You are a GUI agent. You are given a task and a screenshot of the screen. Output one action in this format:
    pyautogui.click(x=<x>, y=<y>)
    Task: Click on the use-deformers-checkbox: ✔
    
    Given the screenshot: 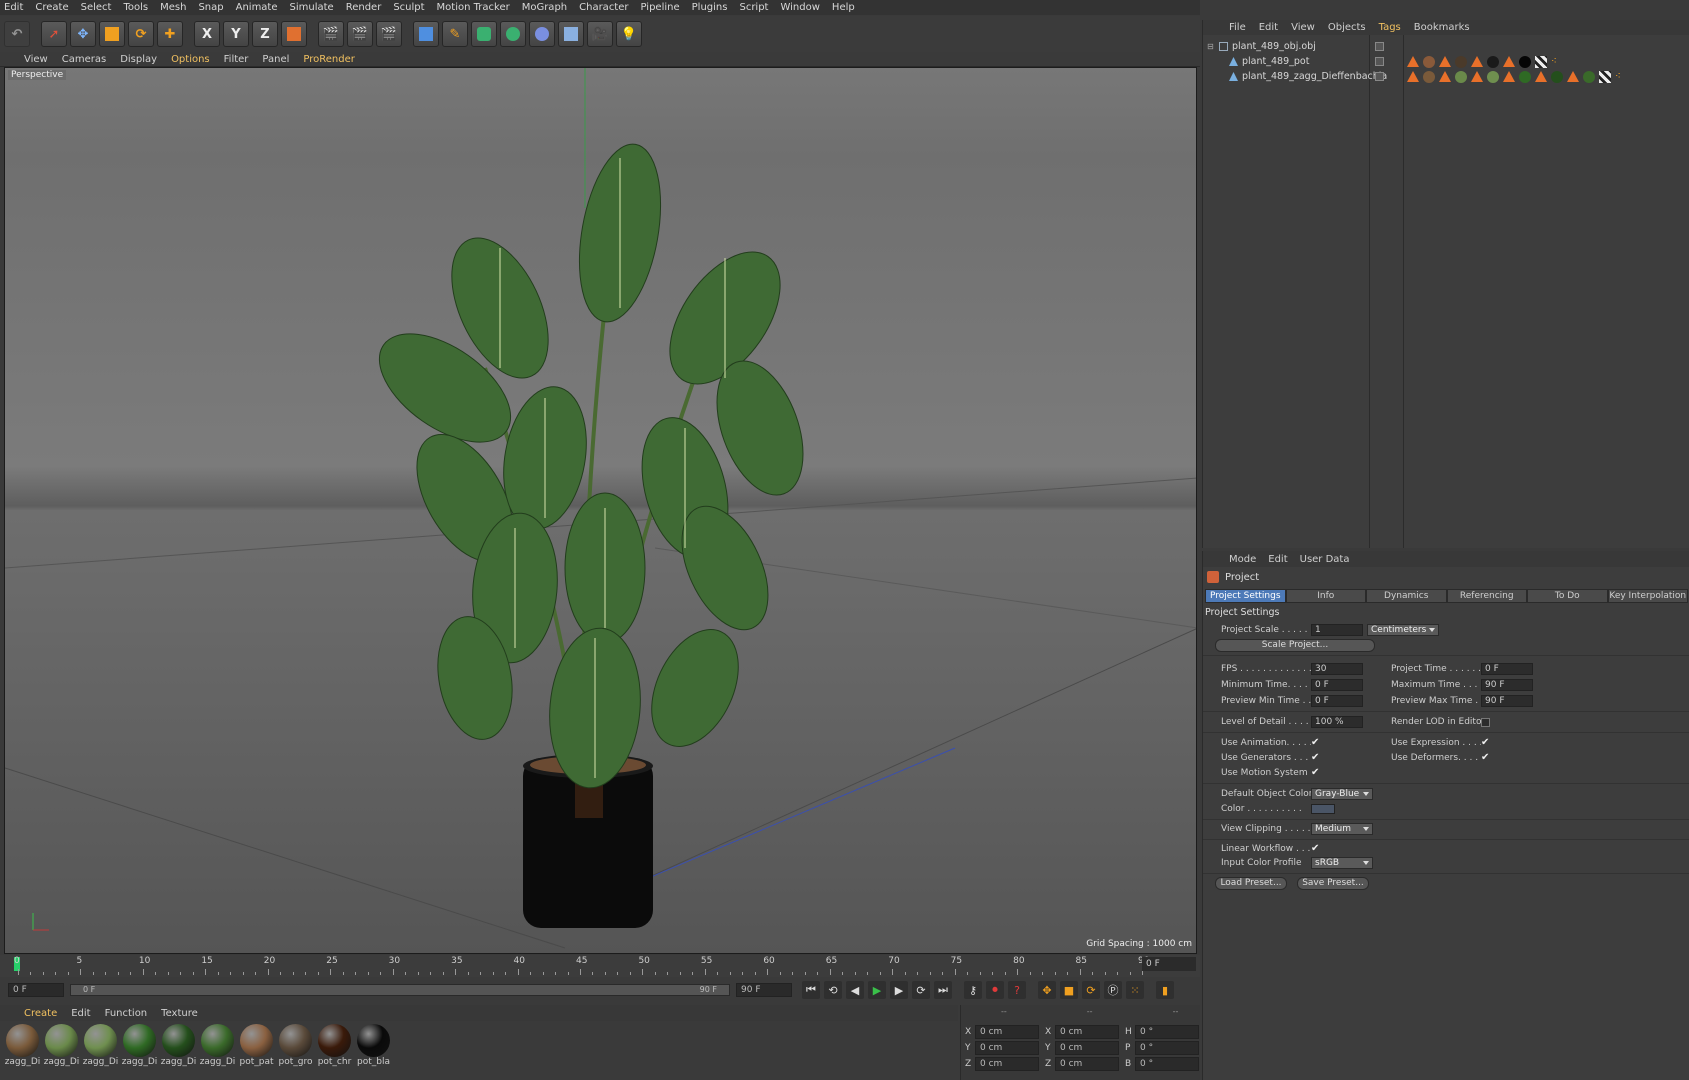 What is the action you would take?
    pyautogui.click(x=1485, y=757)
    